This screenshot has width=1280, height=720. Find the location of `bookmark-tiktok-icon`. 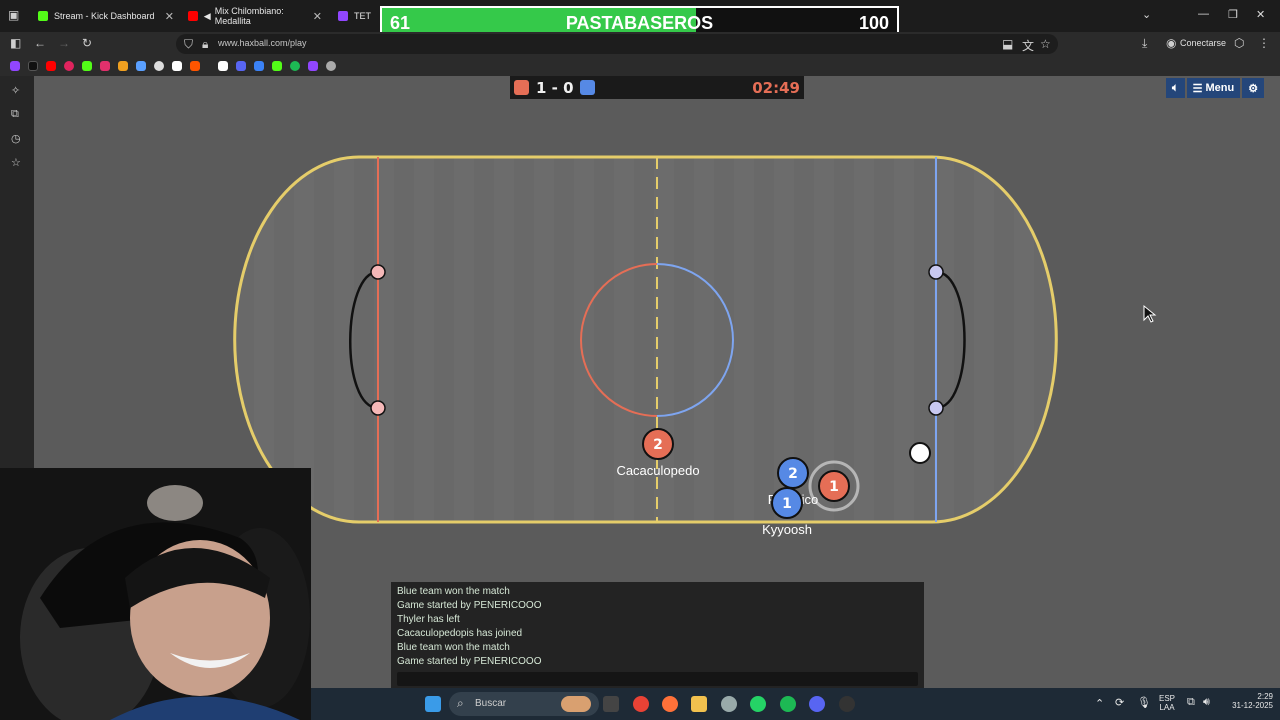

bookmark-tiktok-icon is located at coordinates (33, 66).